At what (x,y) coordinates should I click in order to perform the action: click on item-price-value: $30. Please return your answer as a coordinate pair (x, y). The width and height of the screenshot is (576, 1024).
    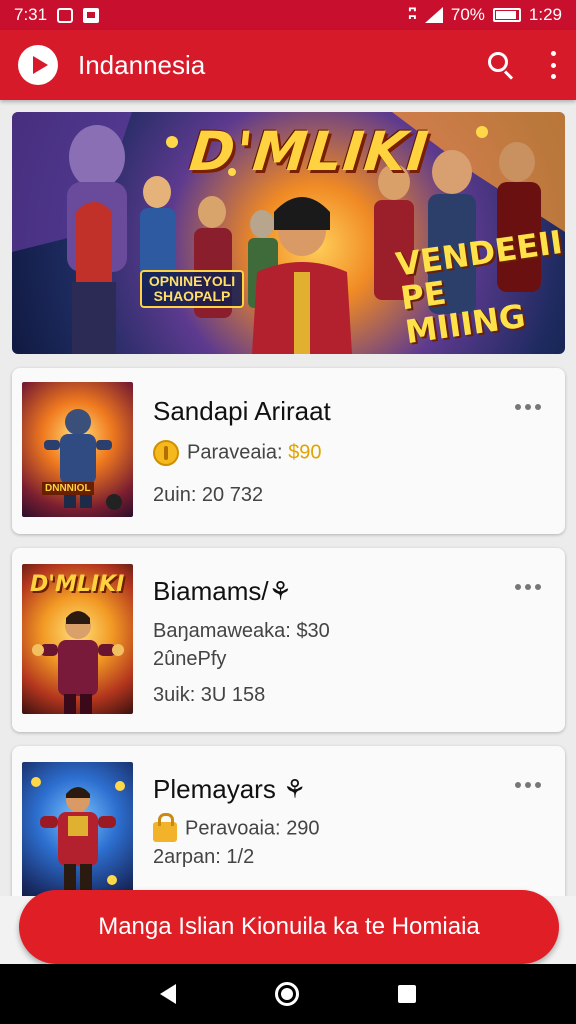
    Looking at the image, I should click on (313, 631).